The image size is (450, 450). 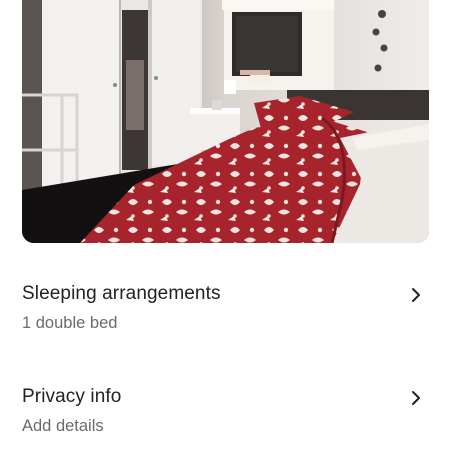 What do you see at coordinates (225, 314) in the screenshot?
I see `sleeping-arrangements-row: Sleeping arrangements 1 double bed` at bounding box center [225, 314].